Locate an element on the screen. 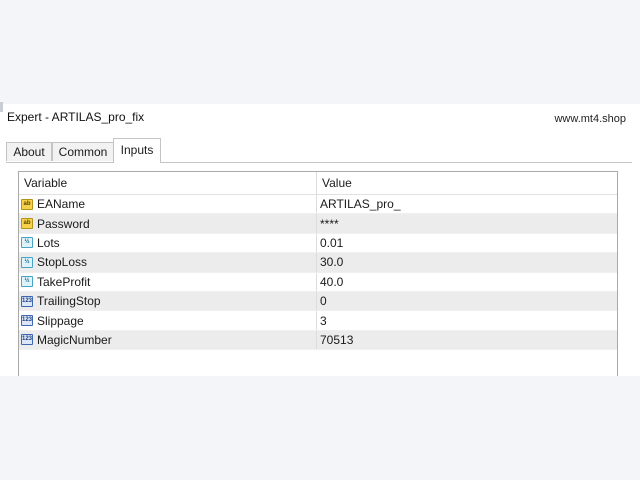  variable-cell: 123 Slippage is located at coordinates (168, 320).